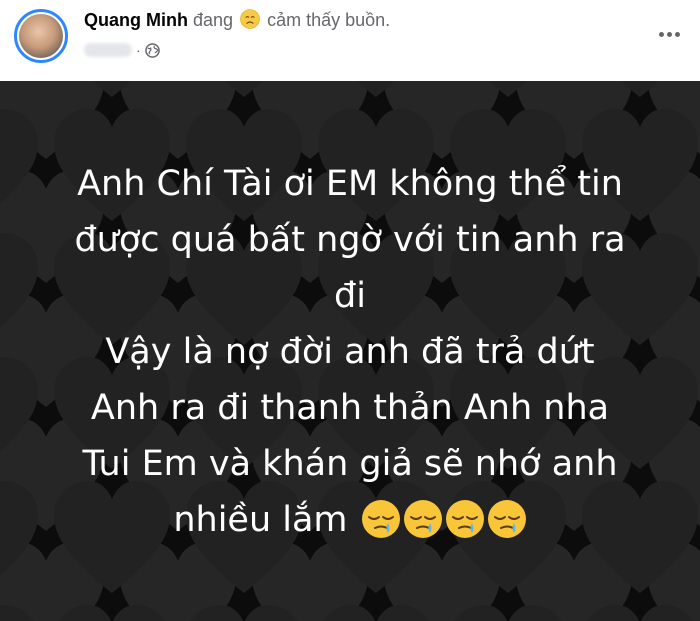 The image size is (700, 621). Describe the element at coordinates (108, 50) in the screenshot. I see `post-timestamp` at that location.